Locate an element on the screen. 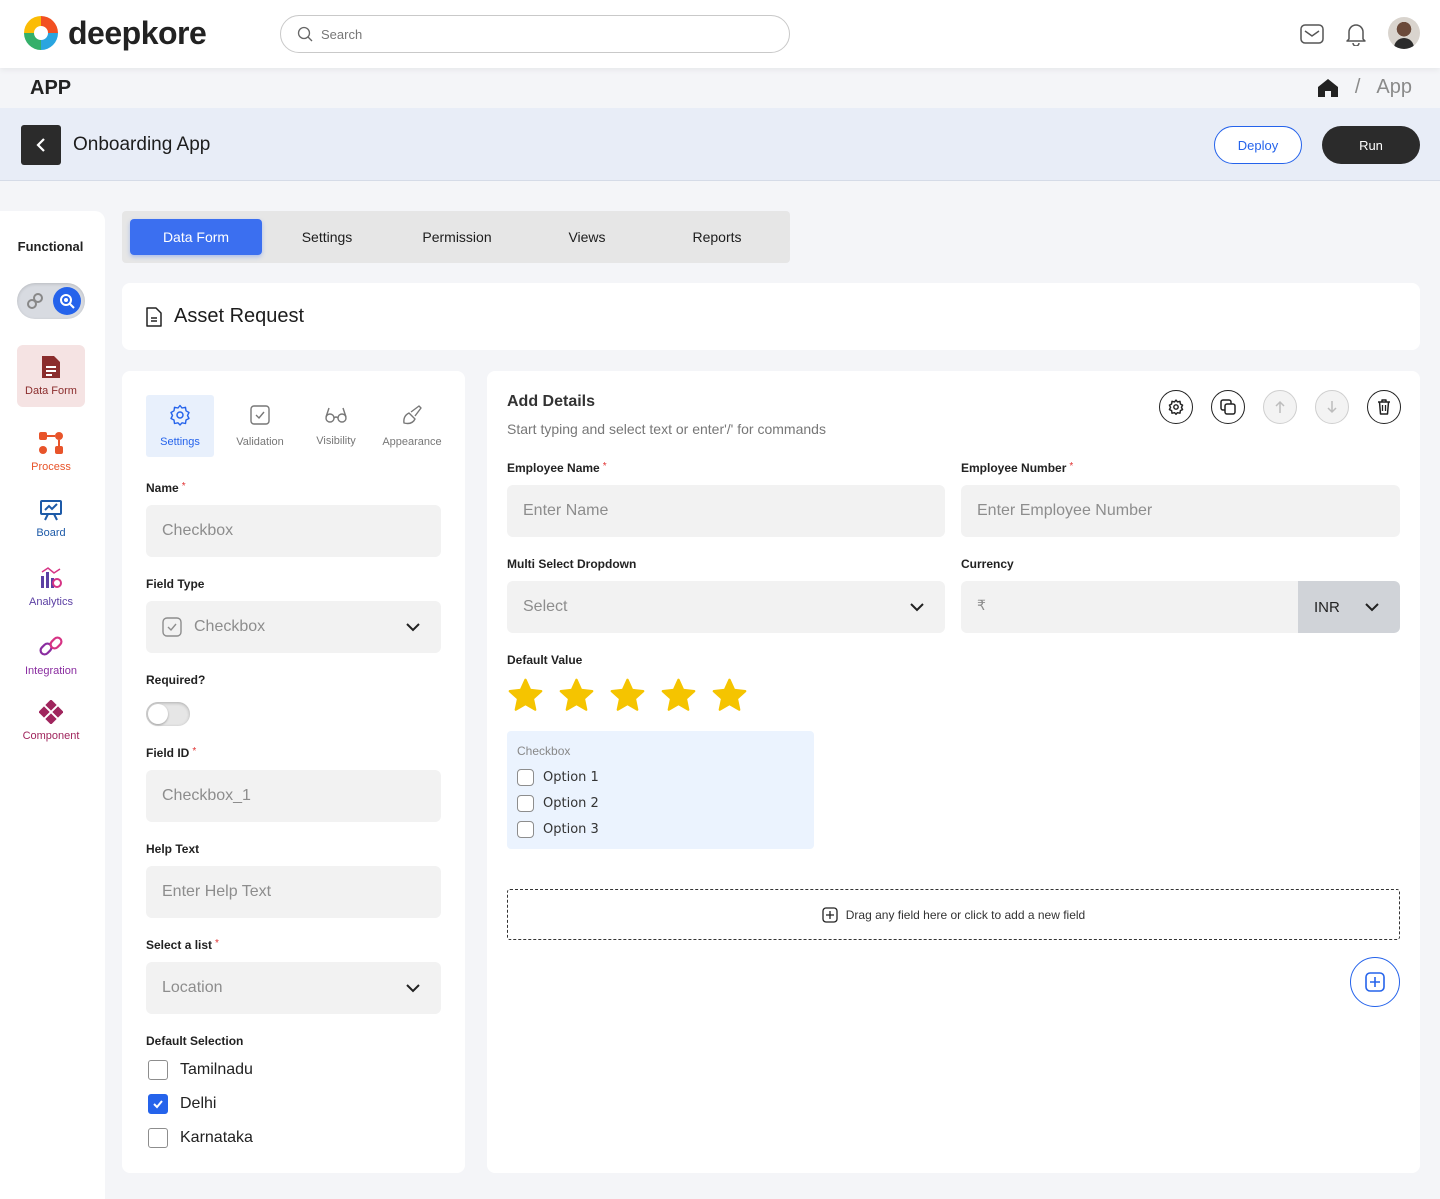 The image size is (1440, 1199). glasses-icon is located at coordinates (336, 415).